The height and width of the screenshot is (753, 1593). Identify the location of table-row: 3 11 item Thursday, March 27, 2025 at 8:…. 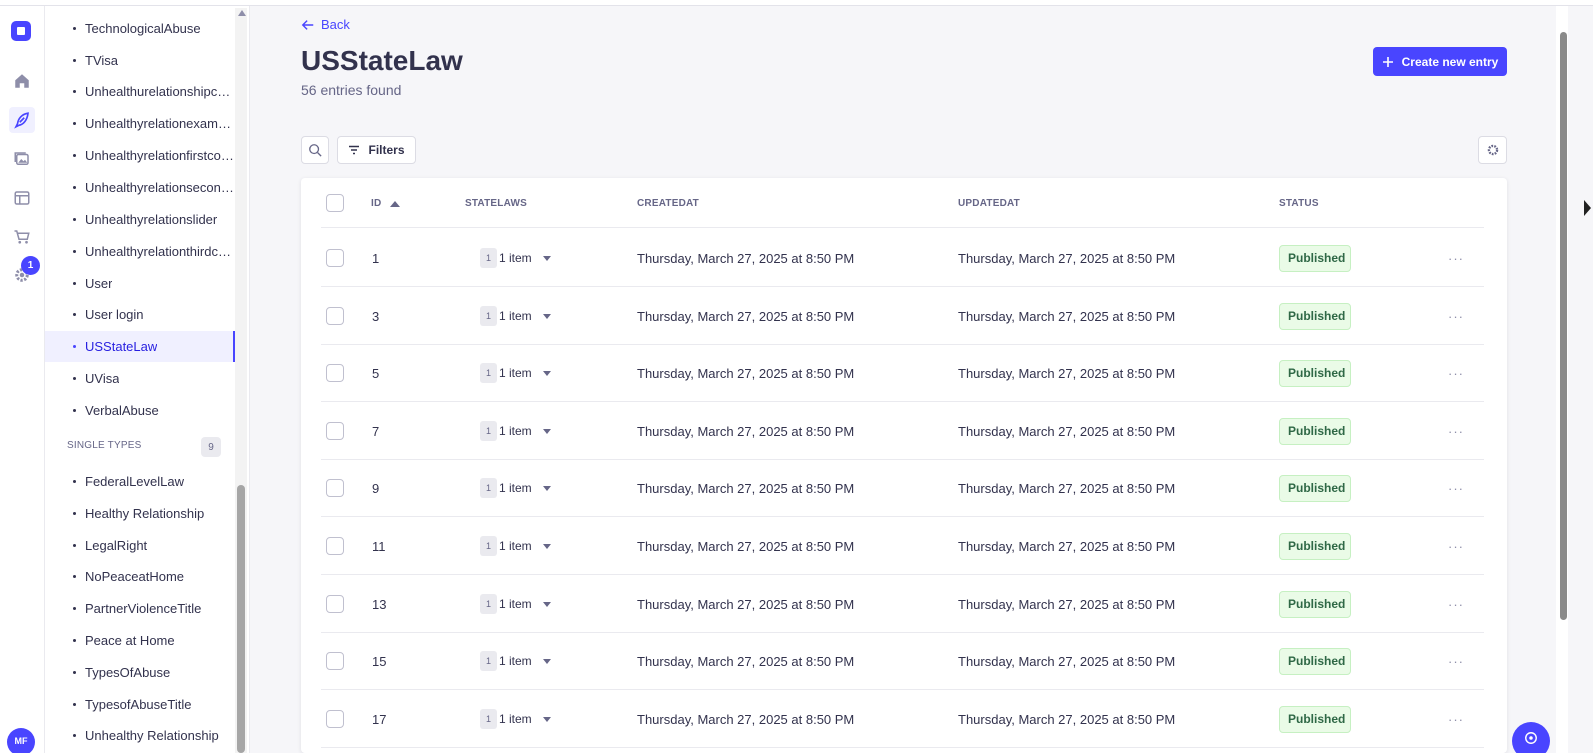
(902, 316).